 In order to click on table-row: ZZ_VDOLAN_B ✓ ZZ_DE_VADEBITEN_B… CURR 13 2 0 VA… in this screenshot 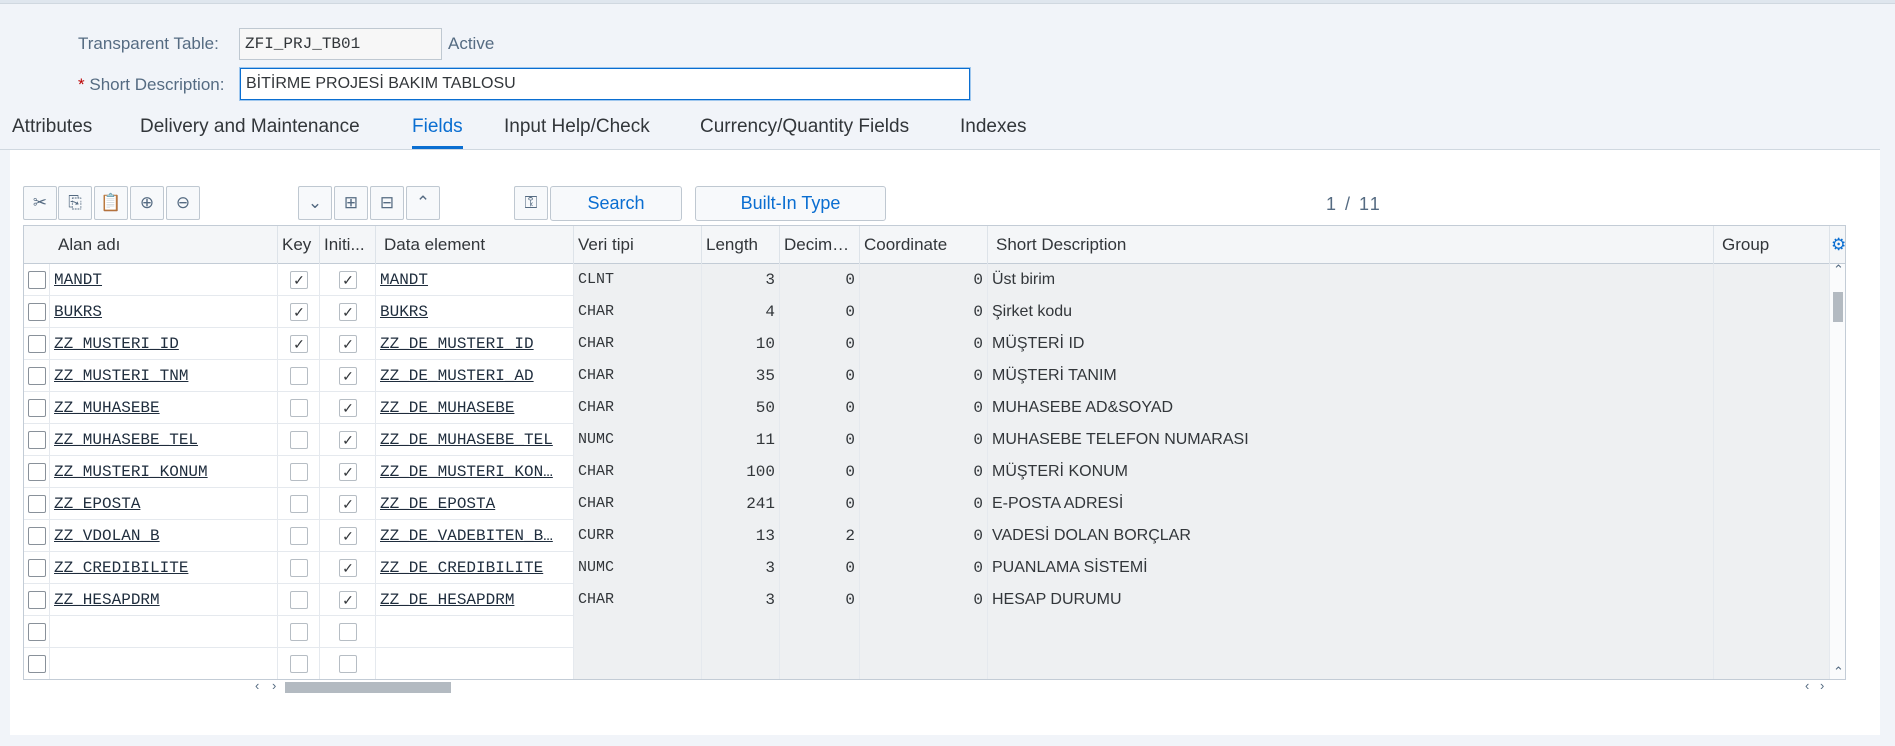, I will do `click(927, 536)`.